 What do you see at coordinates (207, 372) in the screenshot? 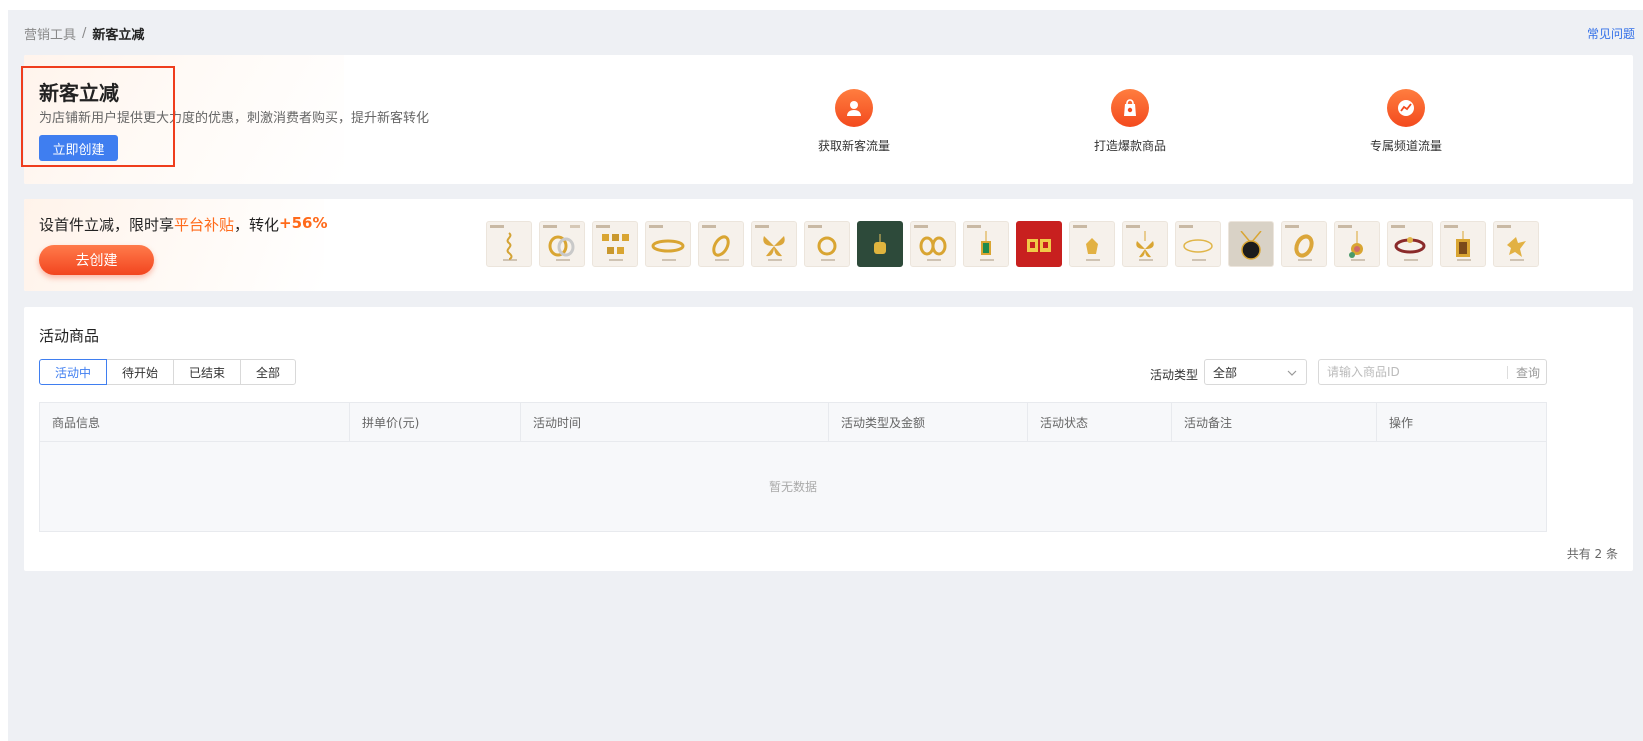
I see `tab-ended: 已结束` at bounding box center [207, 372].